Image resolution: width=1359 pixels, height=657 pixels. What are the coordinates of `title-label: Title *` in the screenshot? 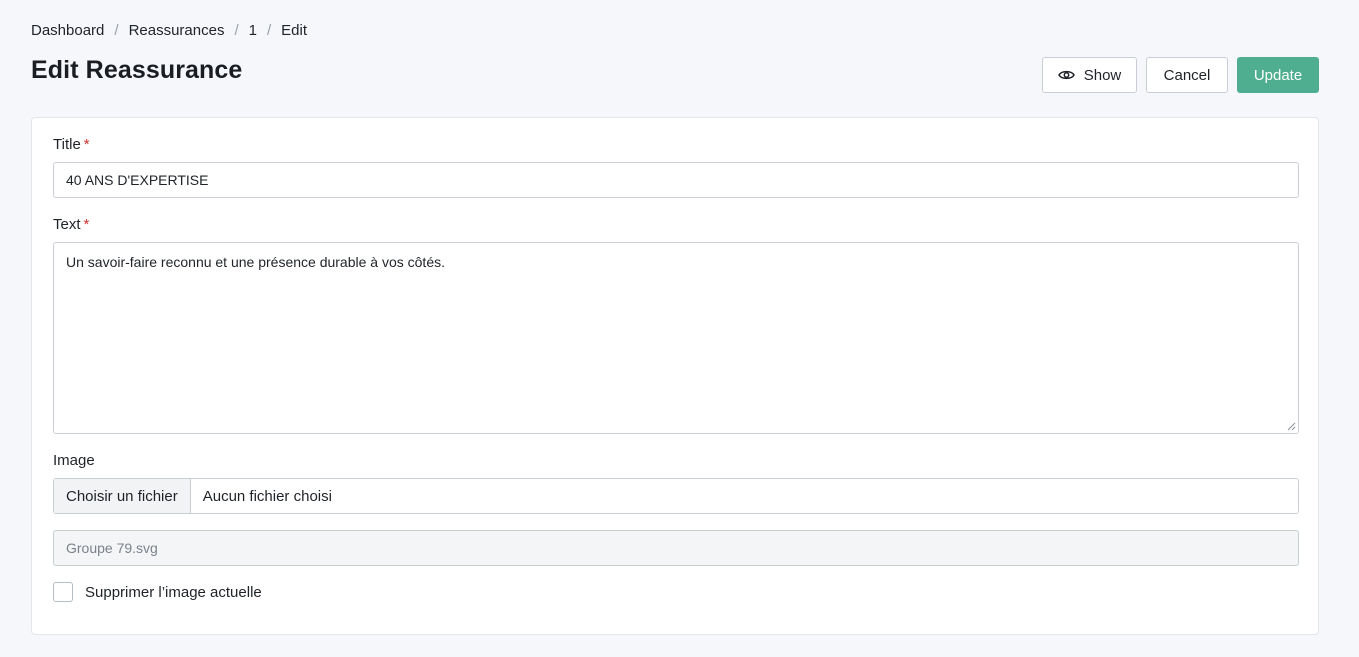 It's located at (71, 144).